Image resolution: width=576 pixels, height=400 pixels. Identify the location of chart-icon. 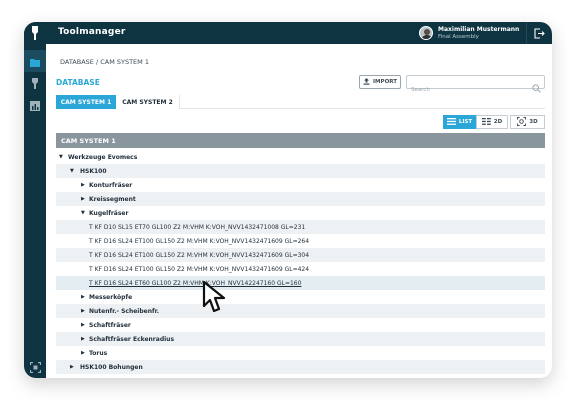
(35, 105).